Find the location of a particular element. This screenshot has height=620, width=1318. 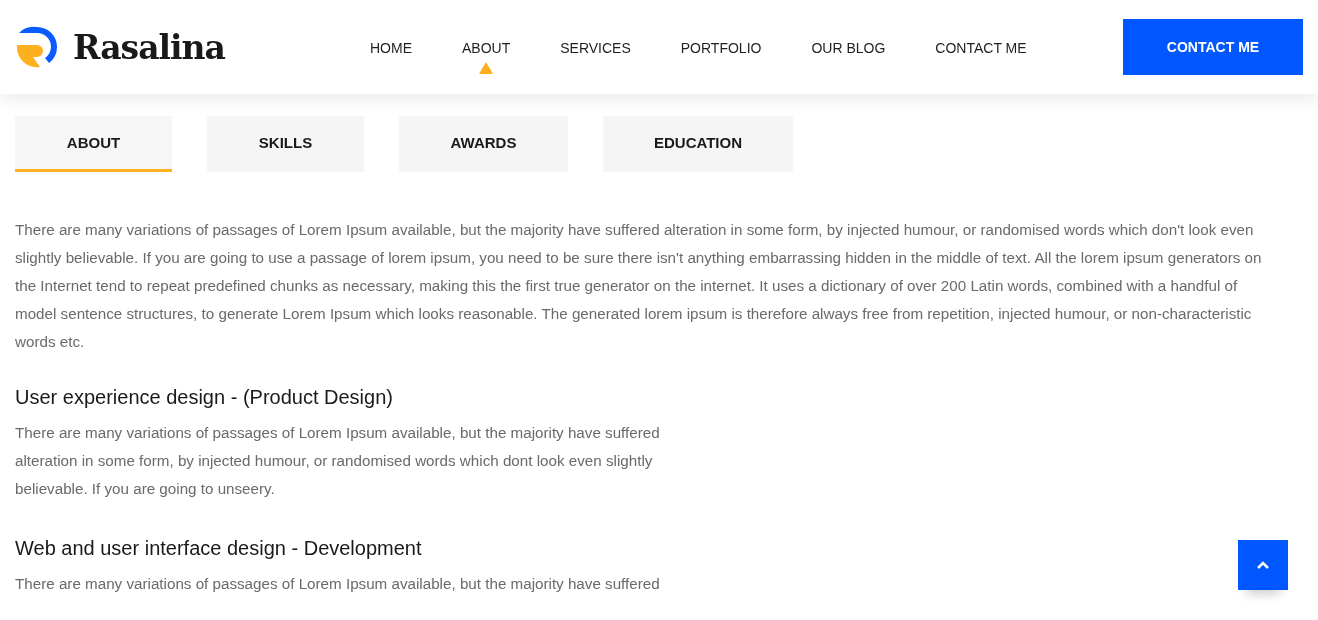

back-to-top-button is located at coordinates (1263, 565).